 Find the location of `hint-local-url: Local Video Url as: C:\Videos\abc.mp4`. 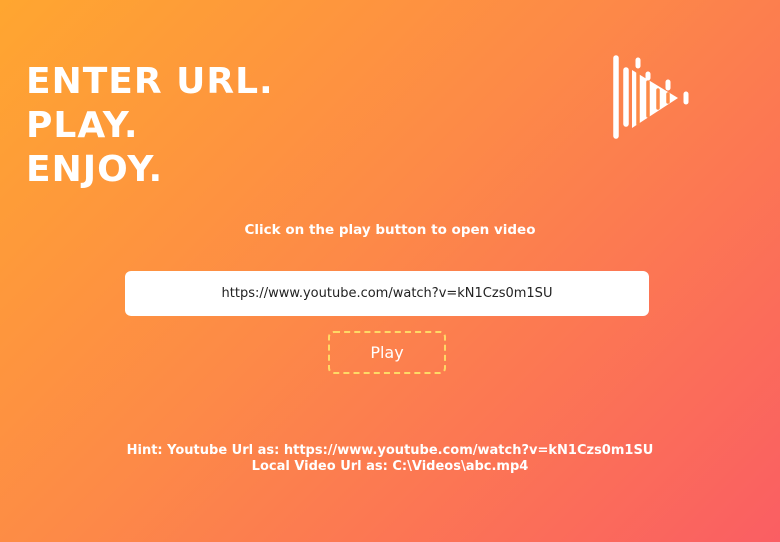

hint-local-url: Local Video Url as: C:\Videos\abc.mp4 is located at coordinates (390, 466).